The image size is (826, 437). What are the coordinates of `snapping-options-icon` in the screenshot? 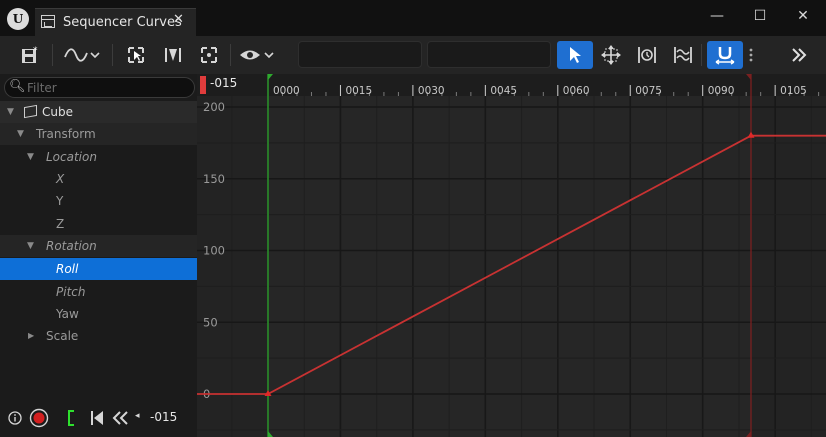 It's located at (751, 55).